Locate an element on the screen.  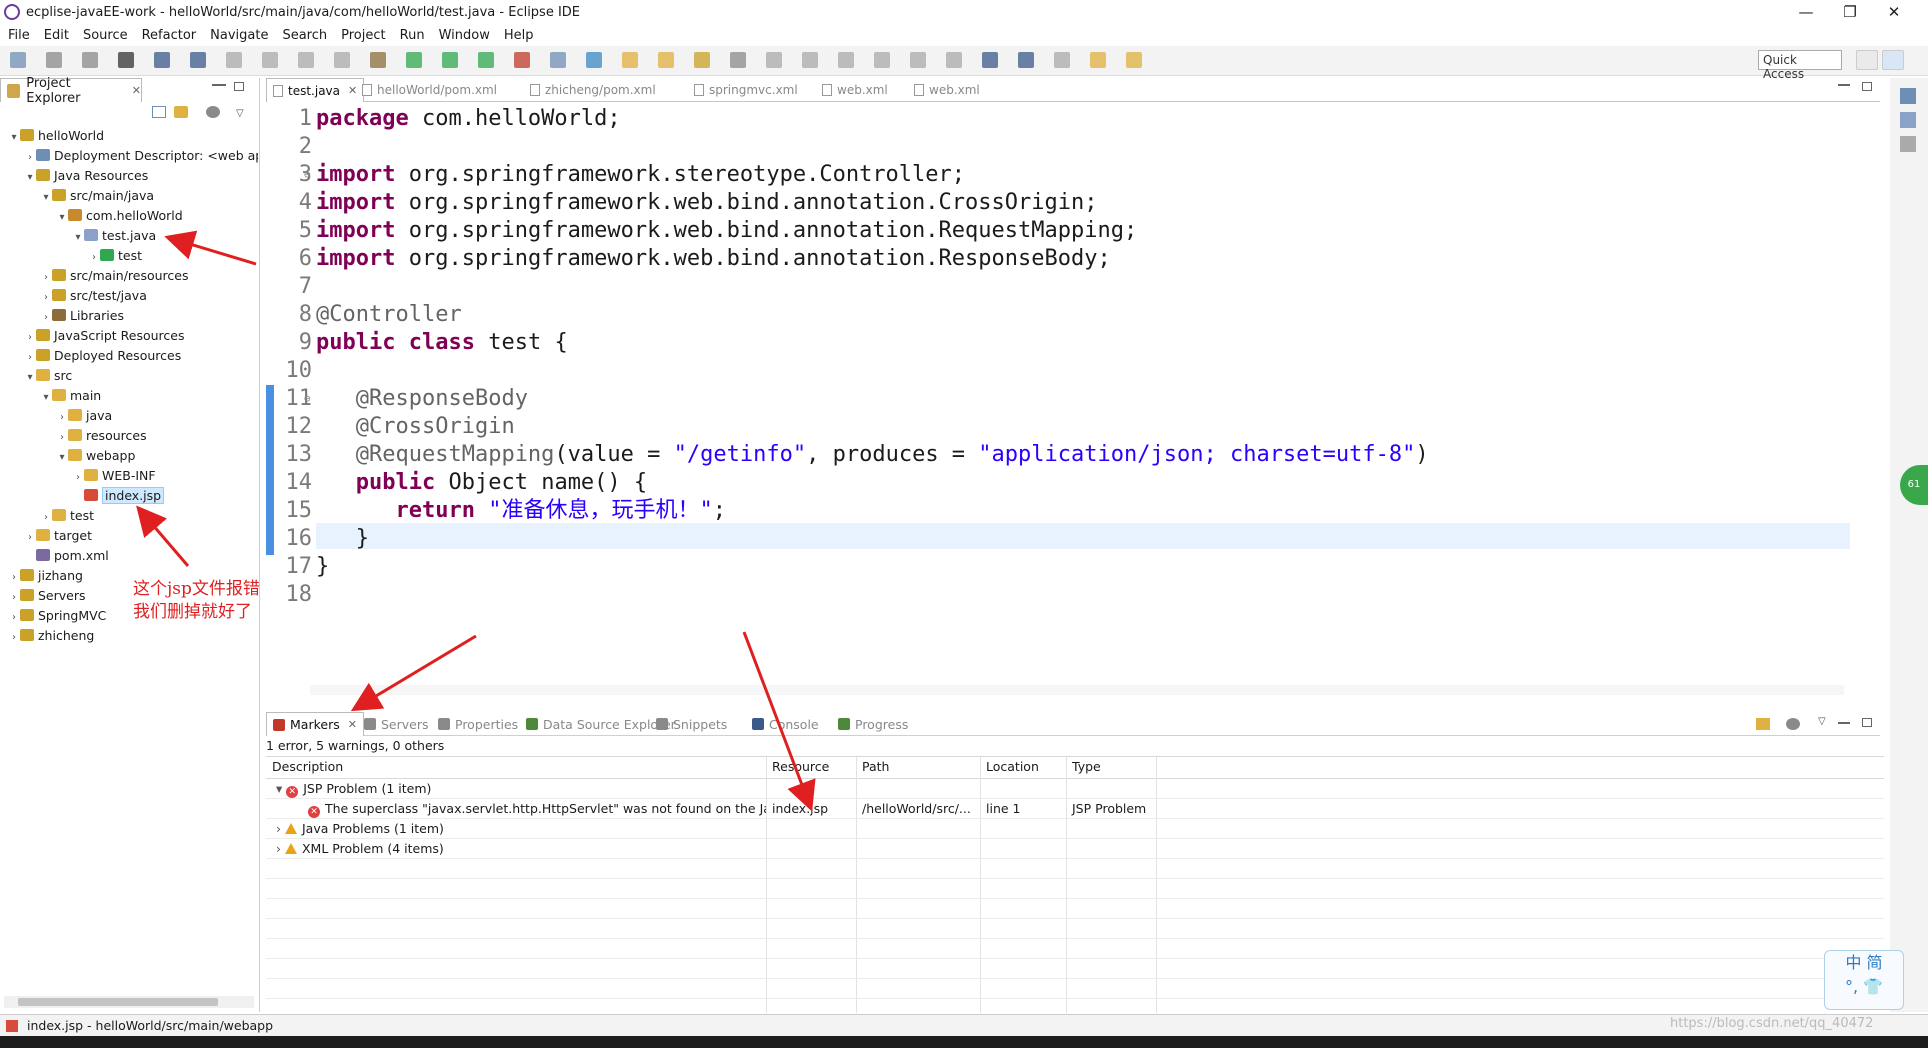
column-header: Location is located at coordinates (1009, 767).